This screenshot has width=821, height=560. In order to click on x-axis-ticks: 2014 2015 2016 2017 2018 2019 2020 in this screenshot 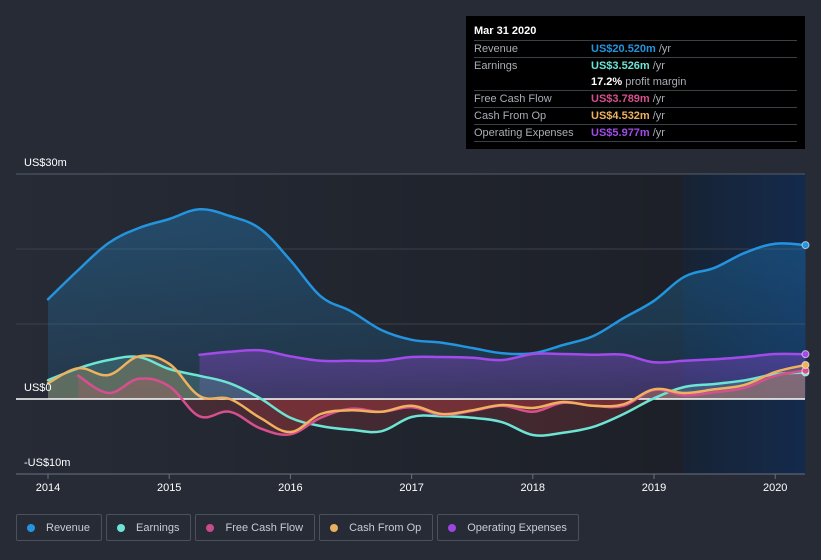, I will do `click(411, 484)`.